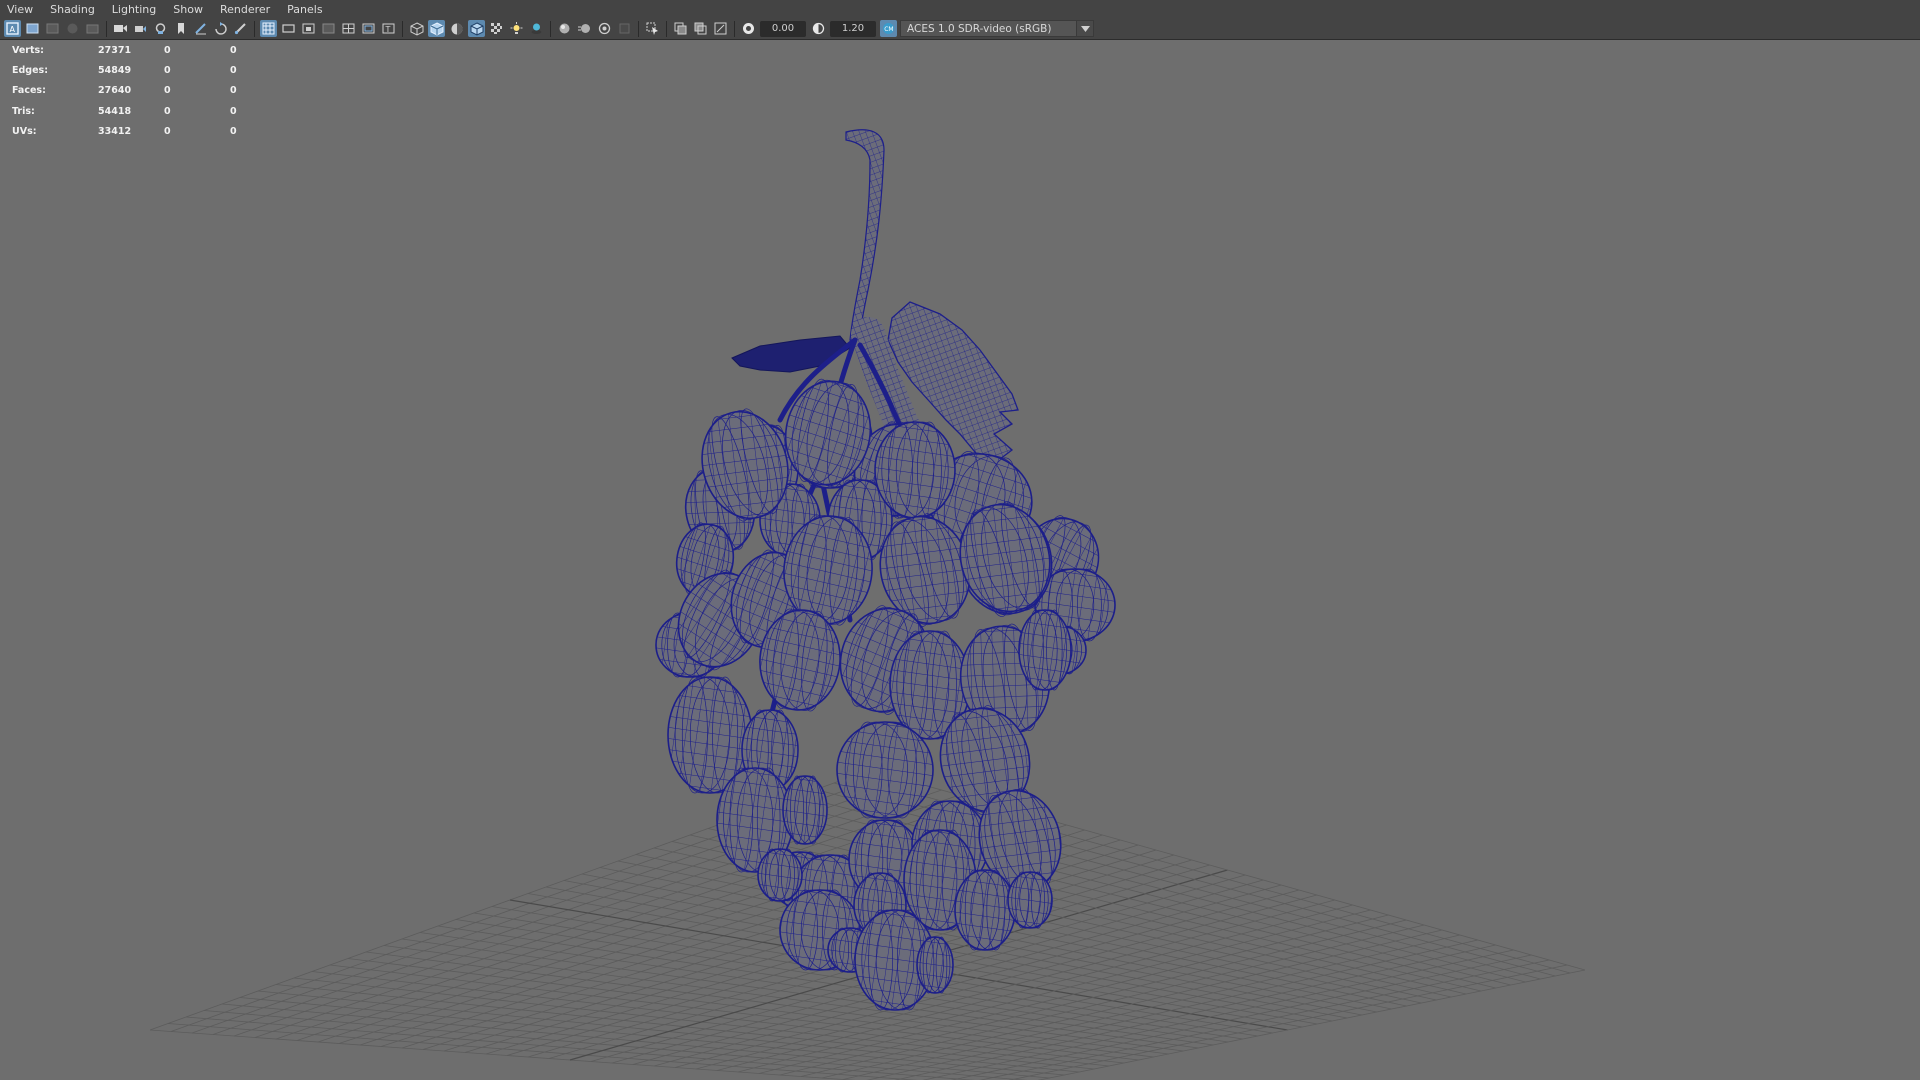 Image resolution: width=1920 pixels, height=1080 pixels. Describe the element at coordinates (52, 28) in the screenshot. I see `bookmarks-icon` at that location.